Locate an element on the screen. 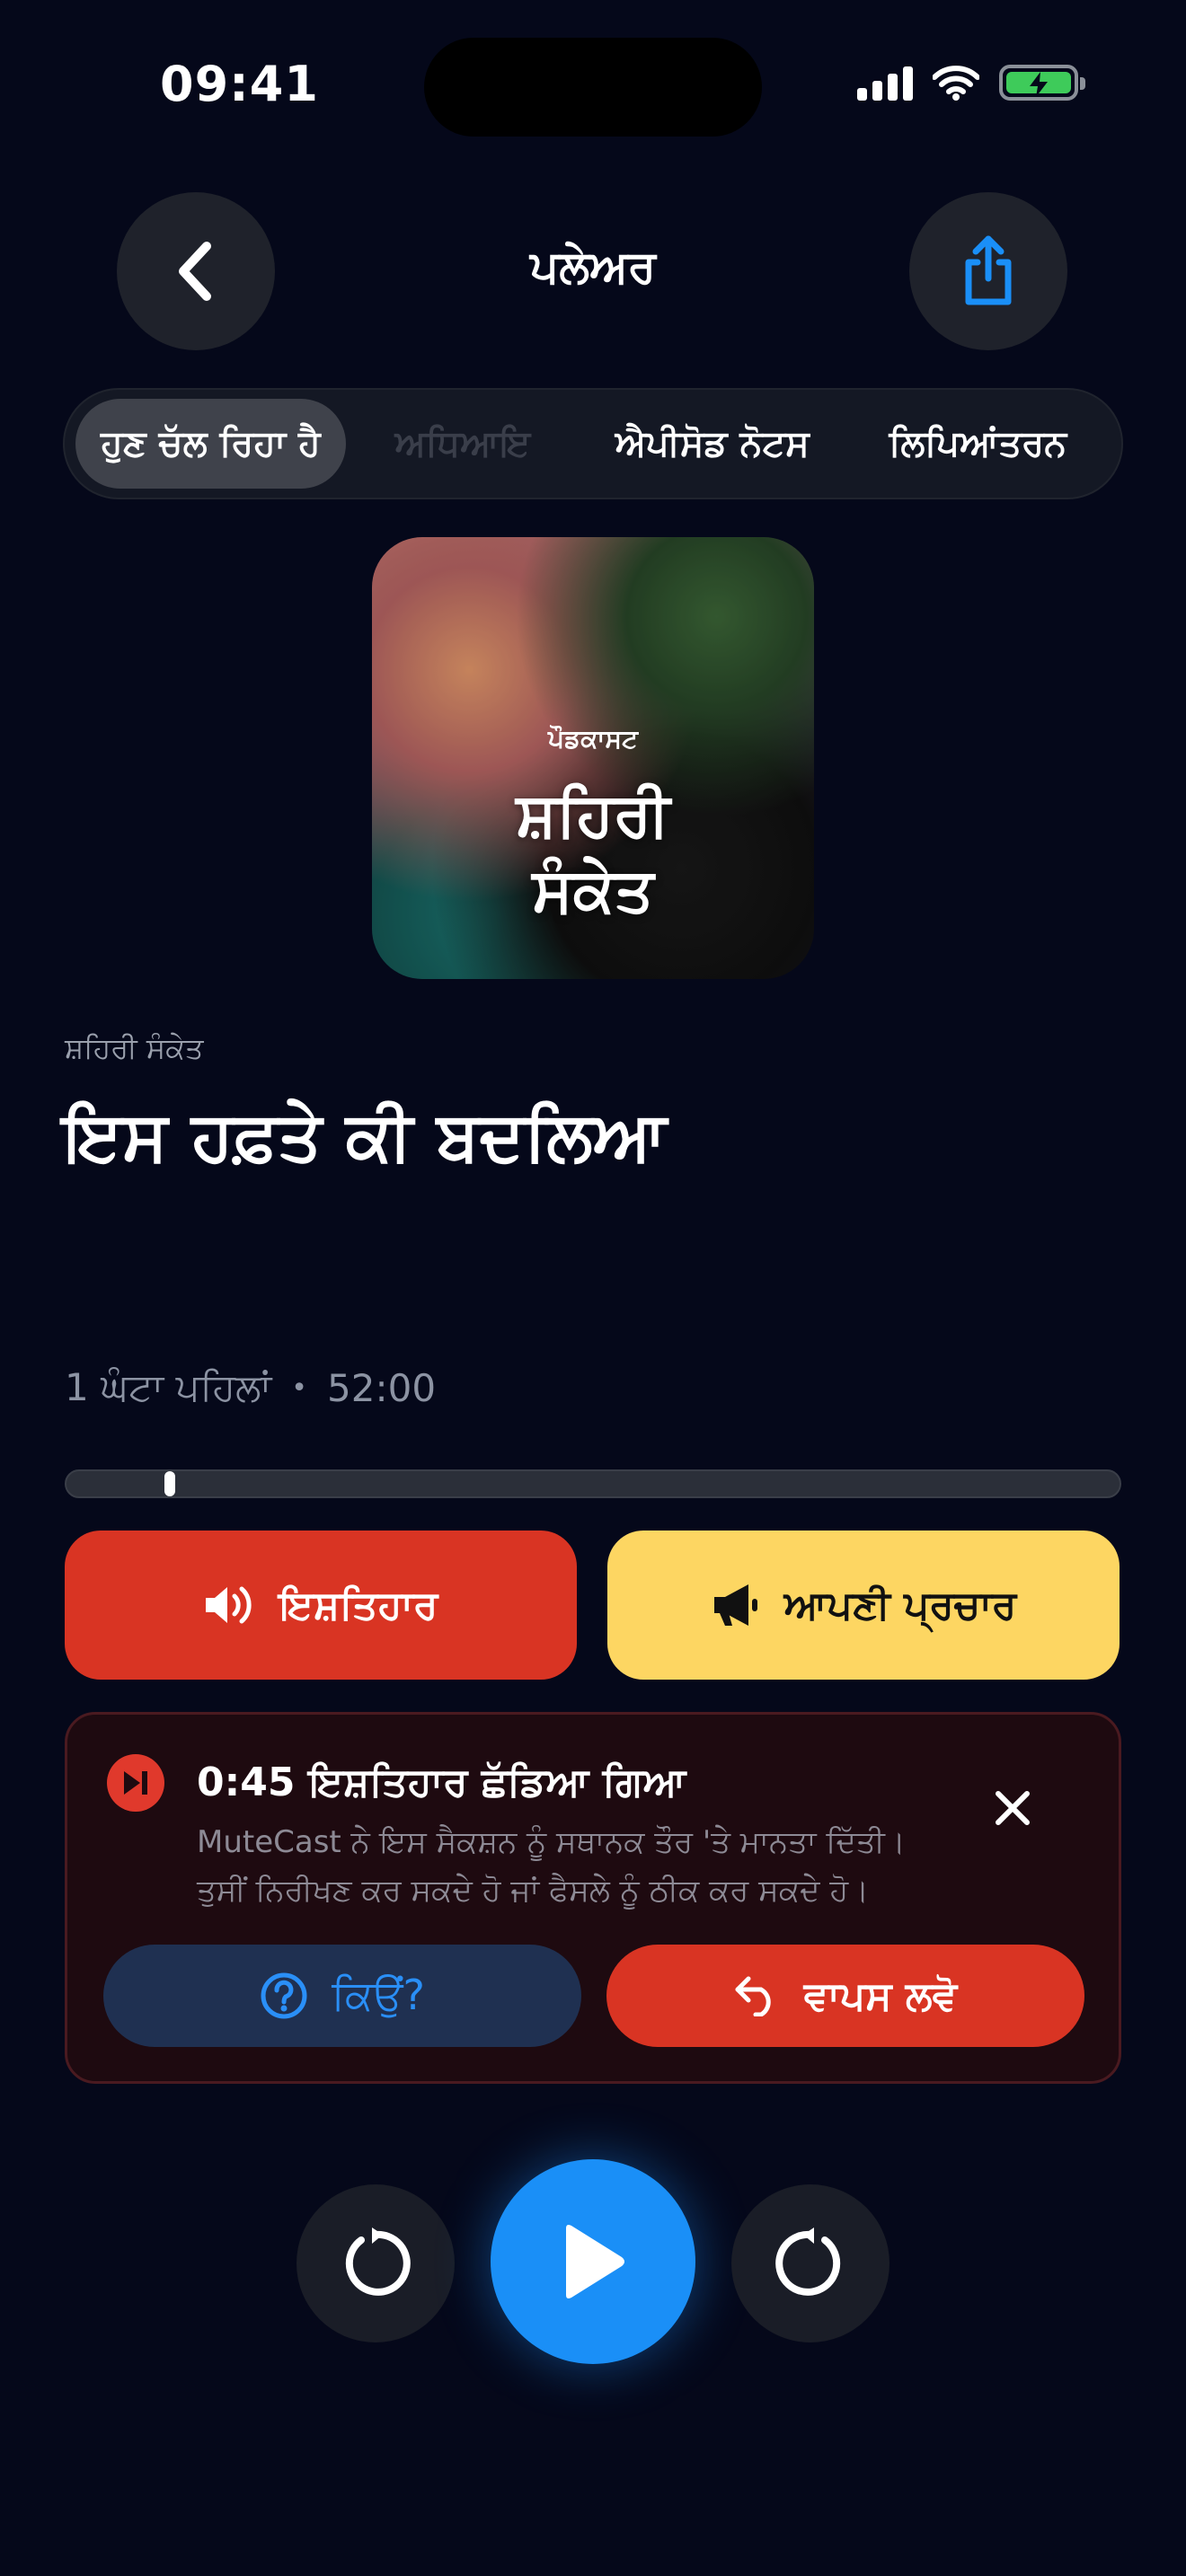 The image size is (1186, 2576). rewind-button is located at coordinates (375, 2263).